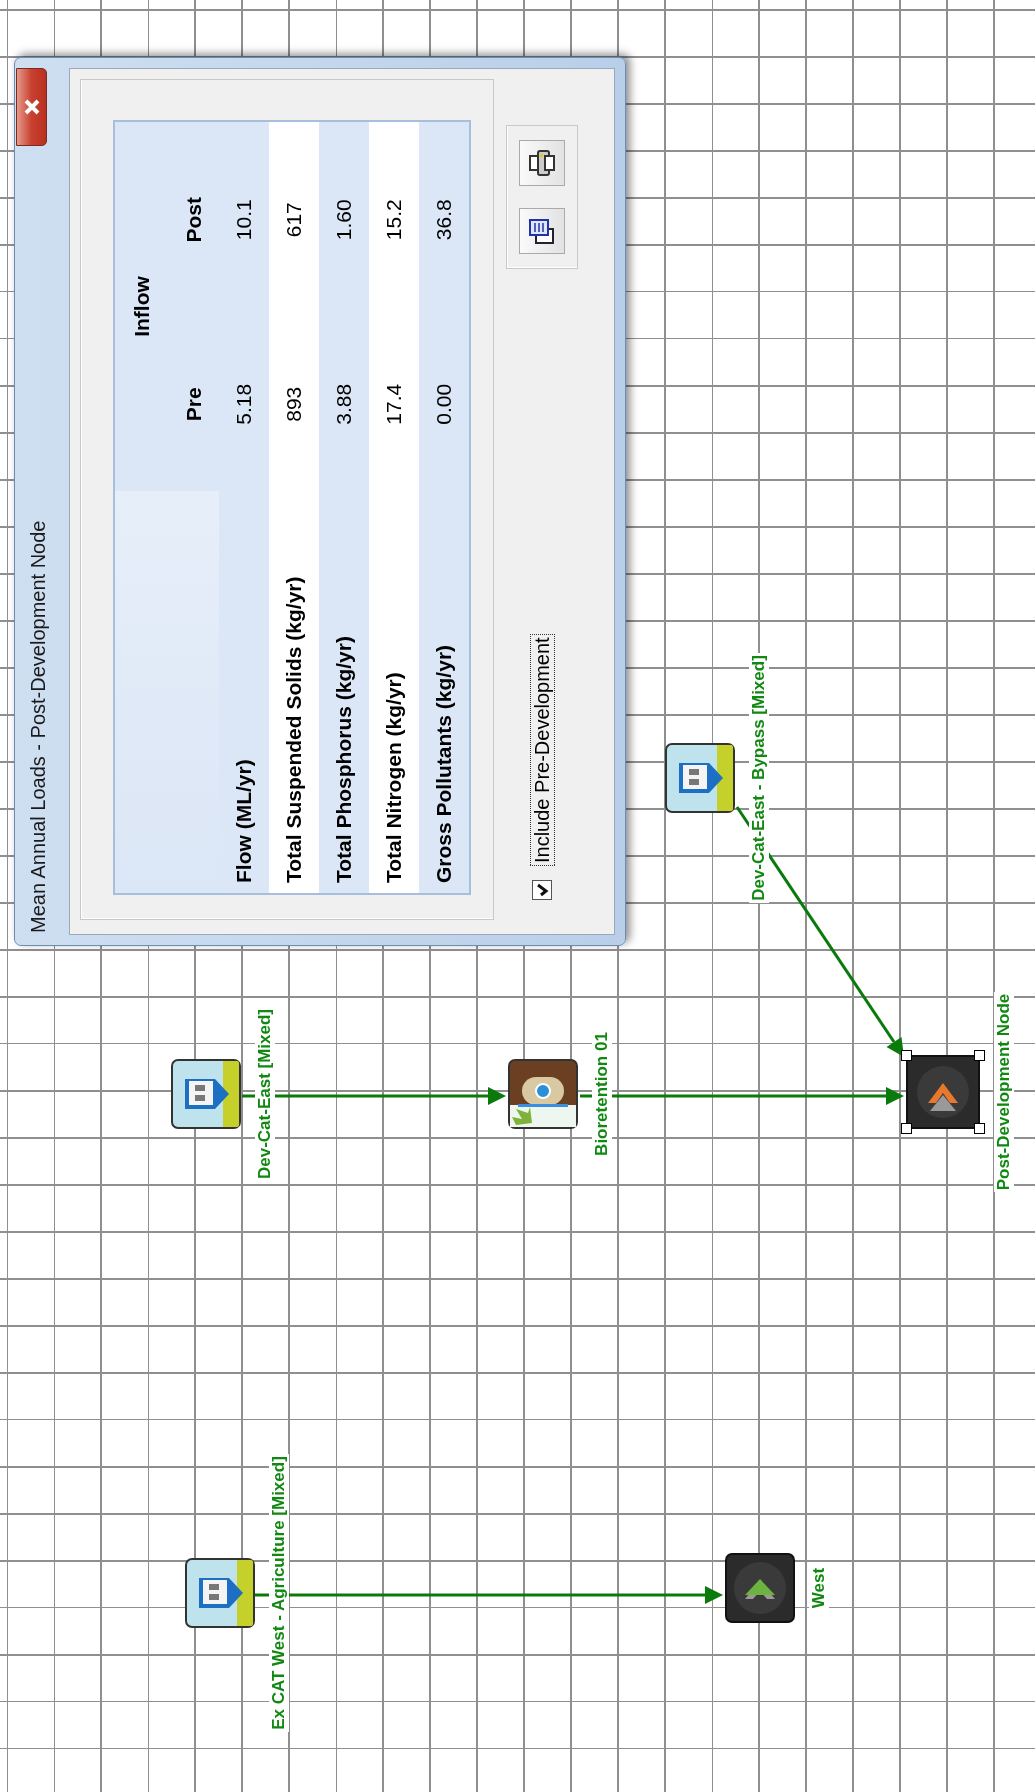 This screenshot has height=1792, width=1035. What do you see at coordinates (394, 219) in the screenshot?
I see `table-cell: 15.2` at bounding box center [394, 219].